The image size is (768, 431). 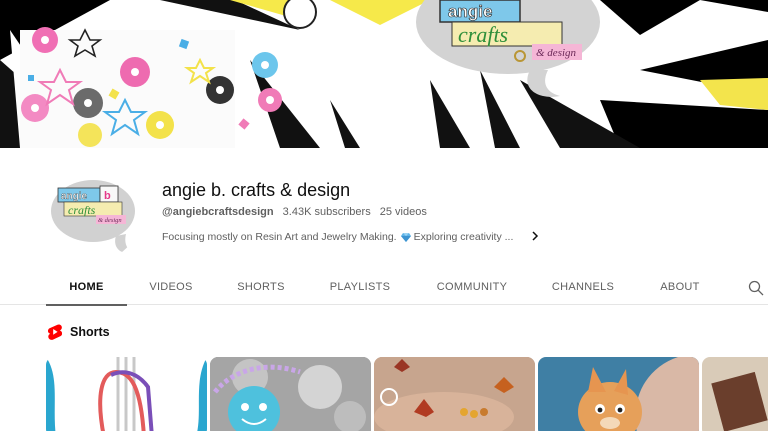 What do you see at coordinates (472, 288) in the screenshot?
I see `tab-community: COMMUNITY` at bounding box center [472, 288].